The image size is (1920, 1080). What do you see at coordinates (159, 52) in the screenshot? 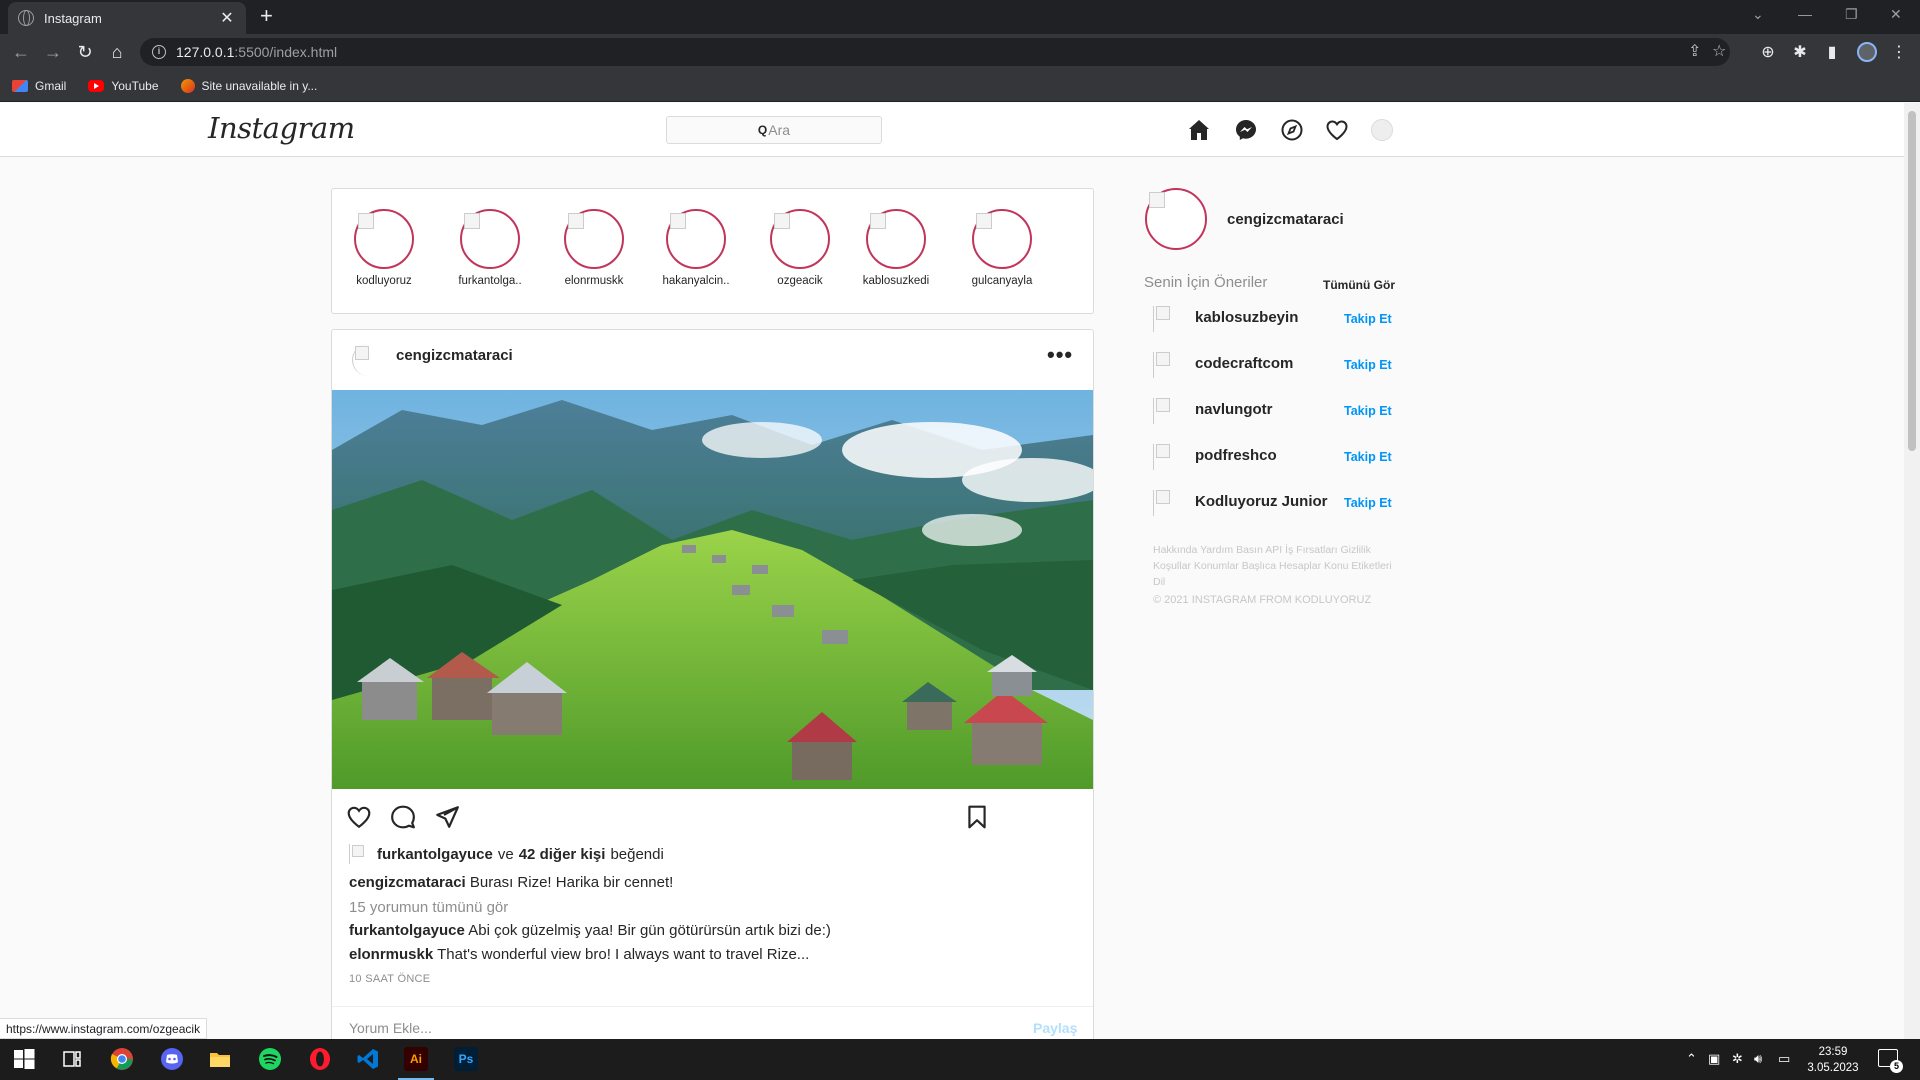
I see `site-info-icon: i` at bounding box center [159, 52].